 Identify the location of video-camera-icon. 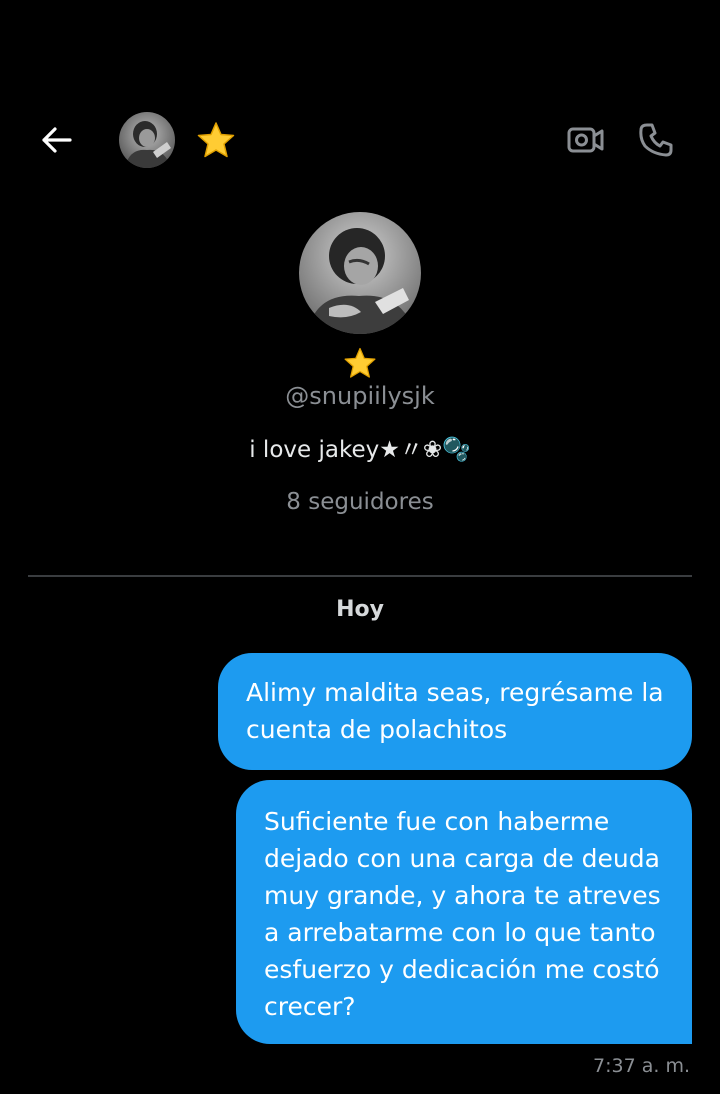
(585, 140).